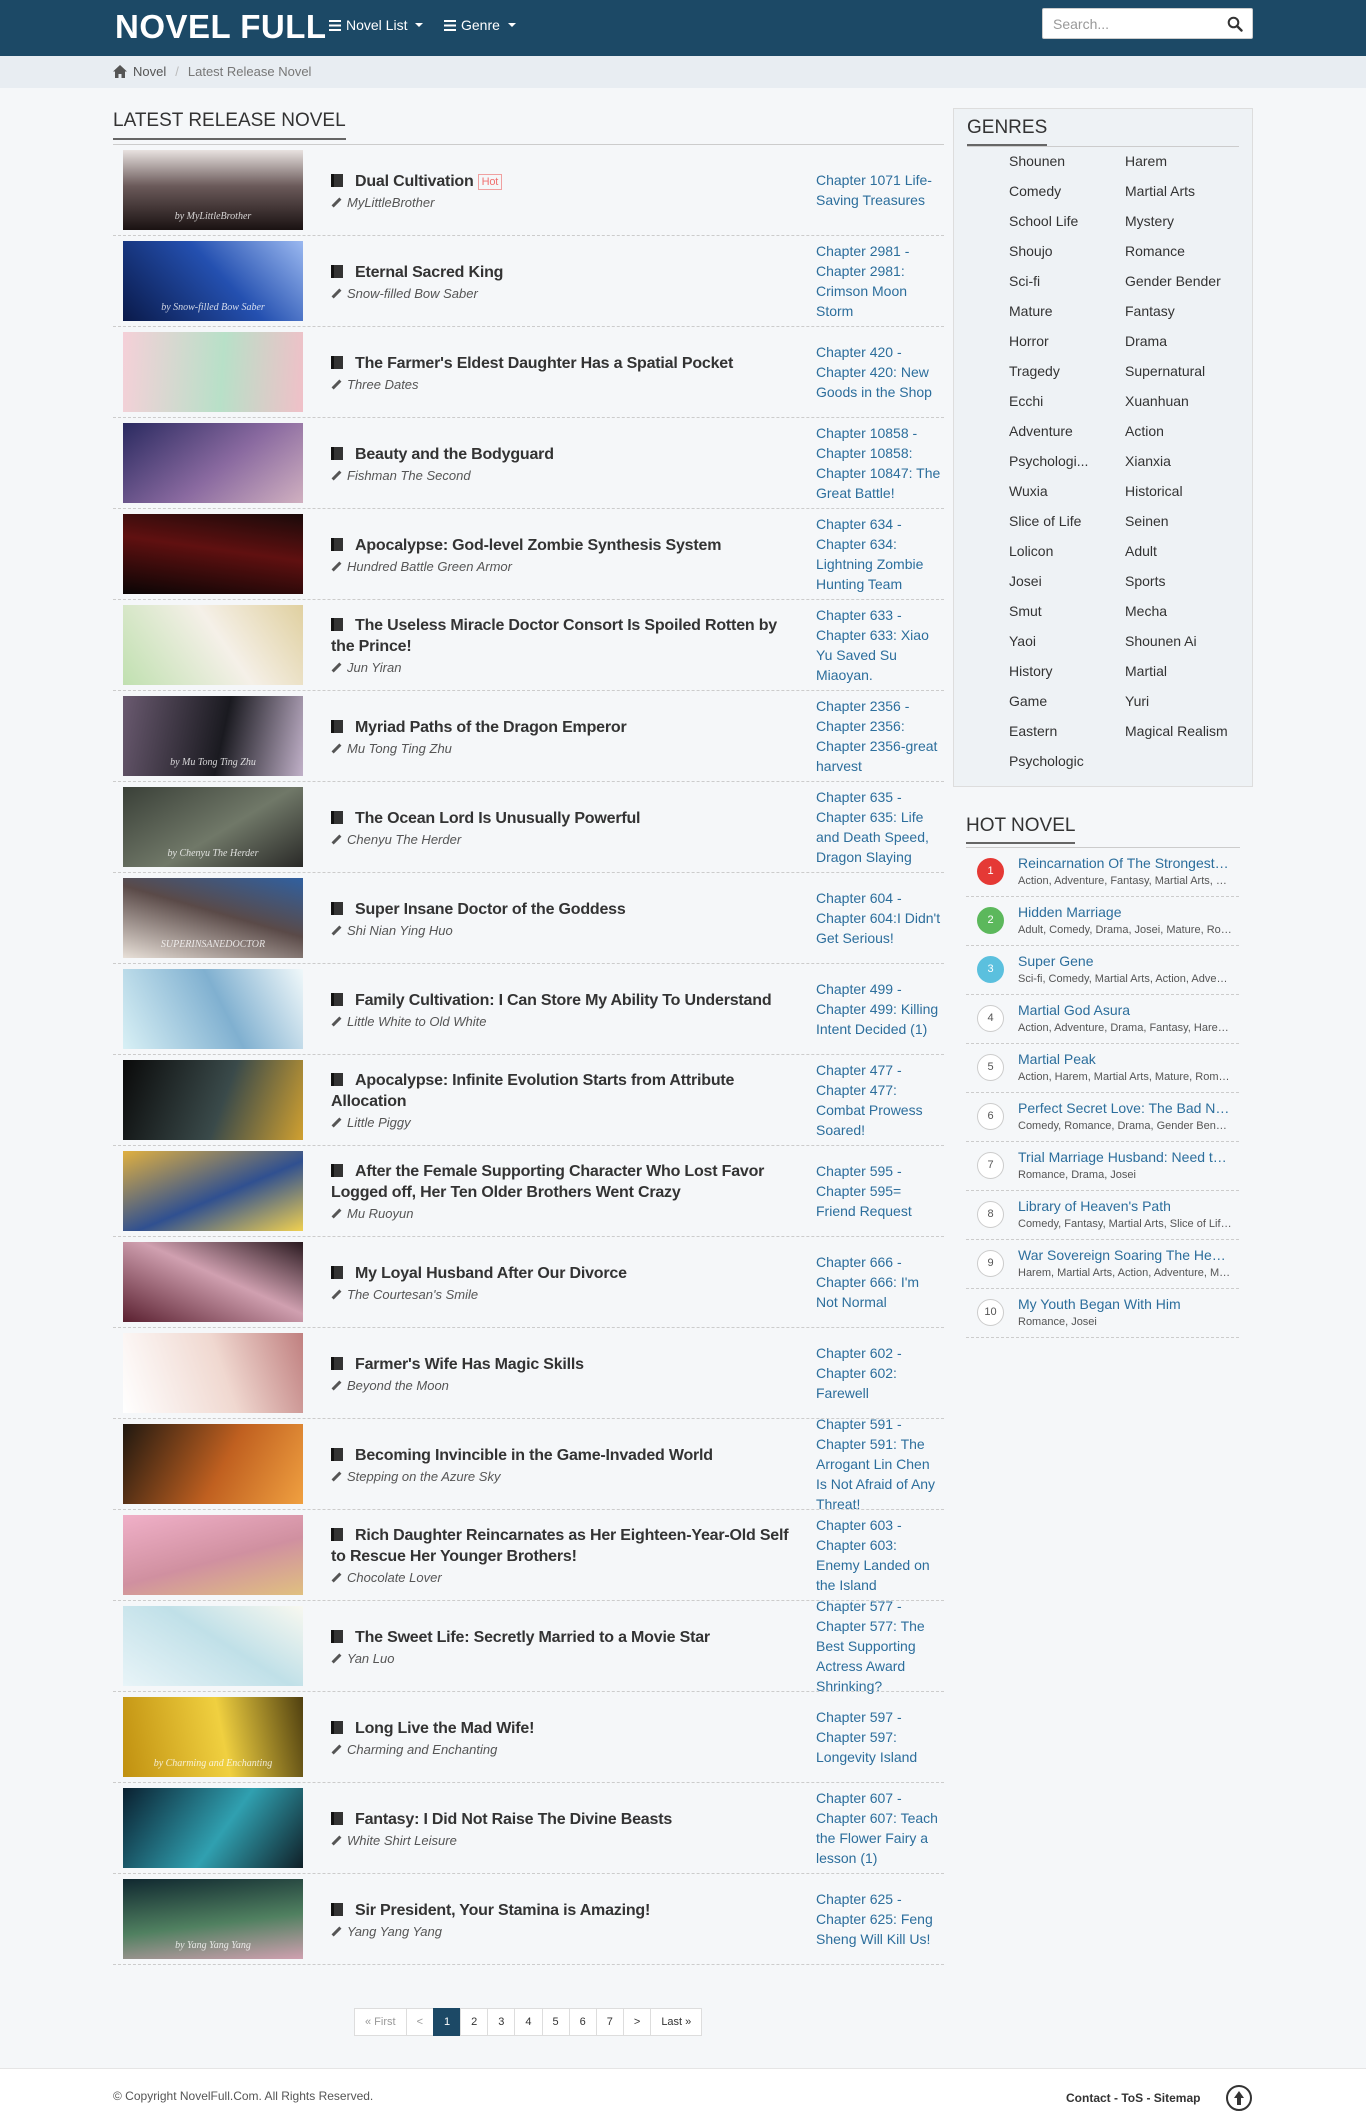  What do you see at coordinates (480, 25) in the screenshot?
I see `nav-genre: Genre` at bounding box center [480, 25].